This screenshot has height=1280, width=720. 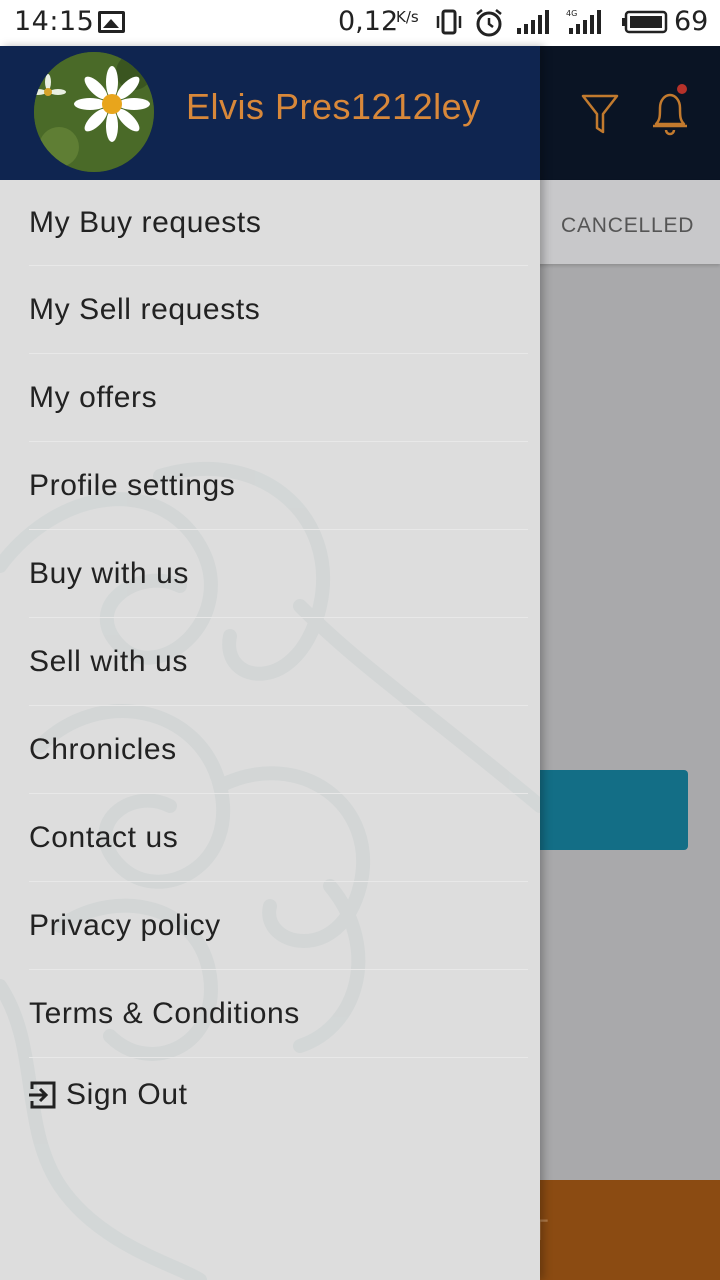 I want to click on menu-item-label: Profile settings, so click(x=132, y=485).